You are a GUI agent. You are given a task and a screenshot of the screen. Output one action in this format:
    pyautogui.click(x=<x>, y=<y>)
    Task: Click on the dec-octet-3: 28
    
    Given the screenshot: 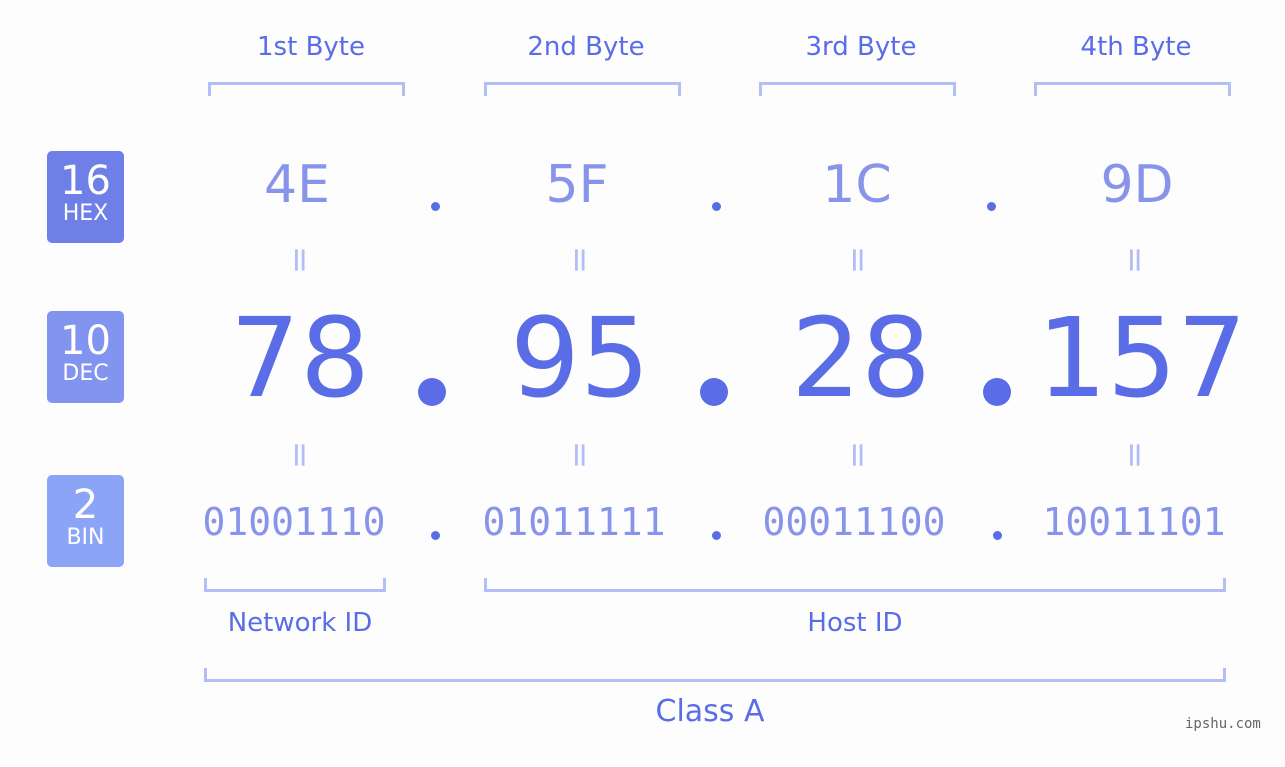 What is the action you would take?
    pyautogui.click(x=861, y=358)
    